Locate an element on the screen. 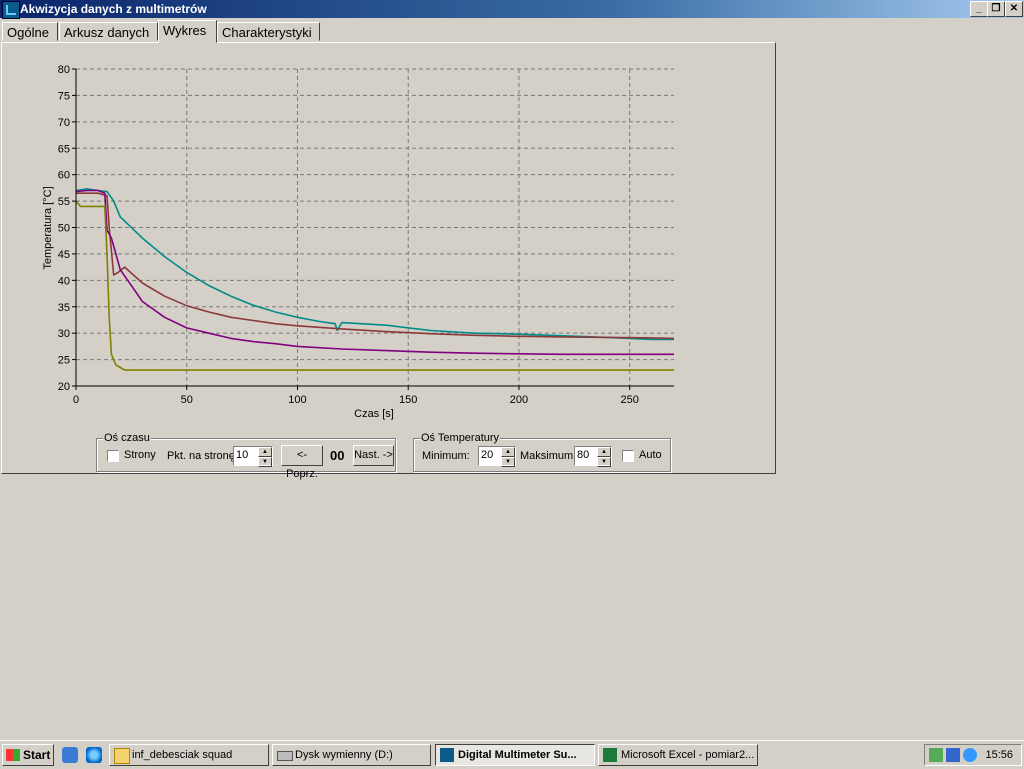  task-removable-disk: Dysk wymienny (D:) is located at coordinates (351, 755).